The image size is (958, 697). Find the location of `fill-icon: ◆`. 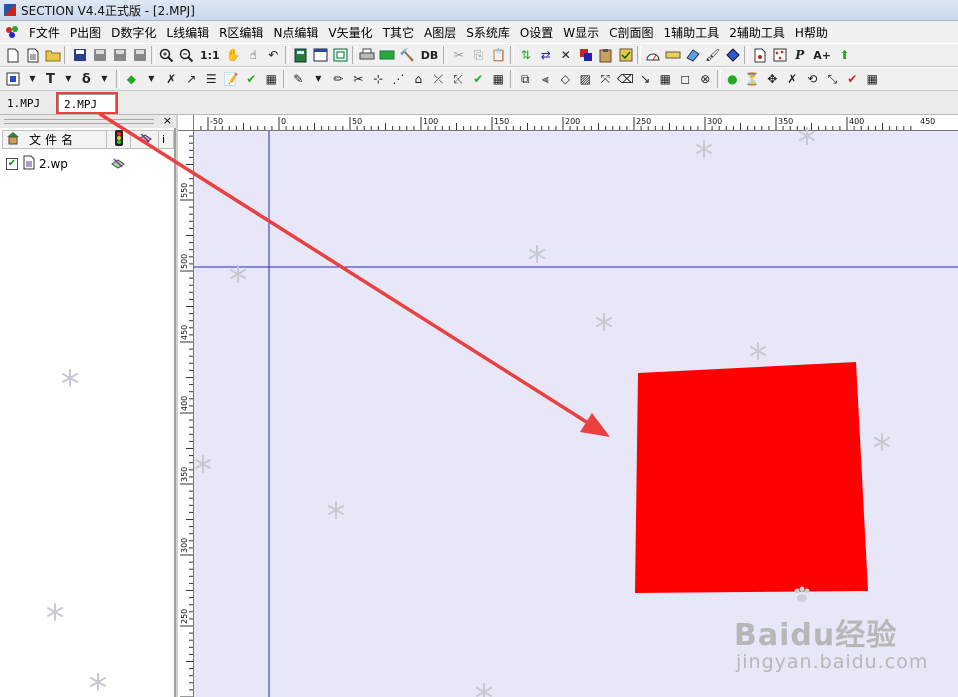

fill-icon: ◆ is located at coordinates (131, 79).